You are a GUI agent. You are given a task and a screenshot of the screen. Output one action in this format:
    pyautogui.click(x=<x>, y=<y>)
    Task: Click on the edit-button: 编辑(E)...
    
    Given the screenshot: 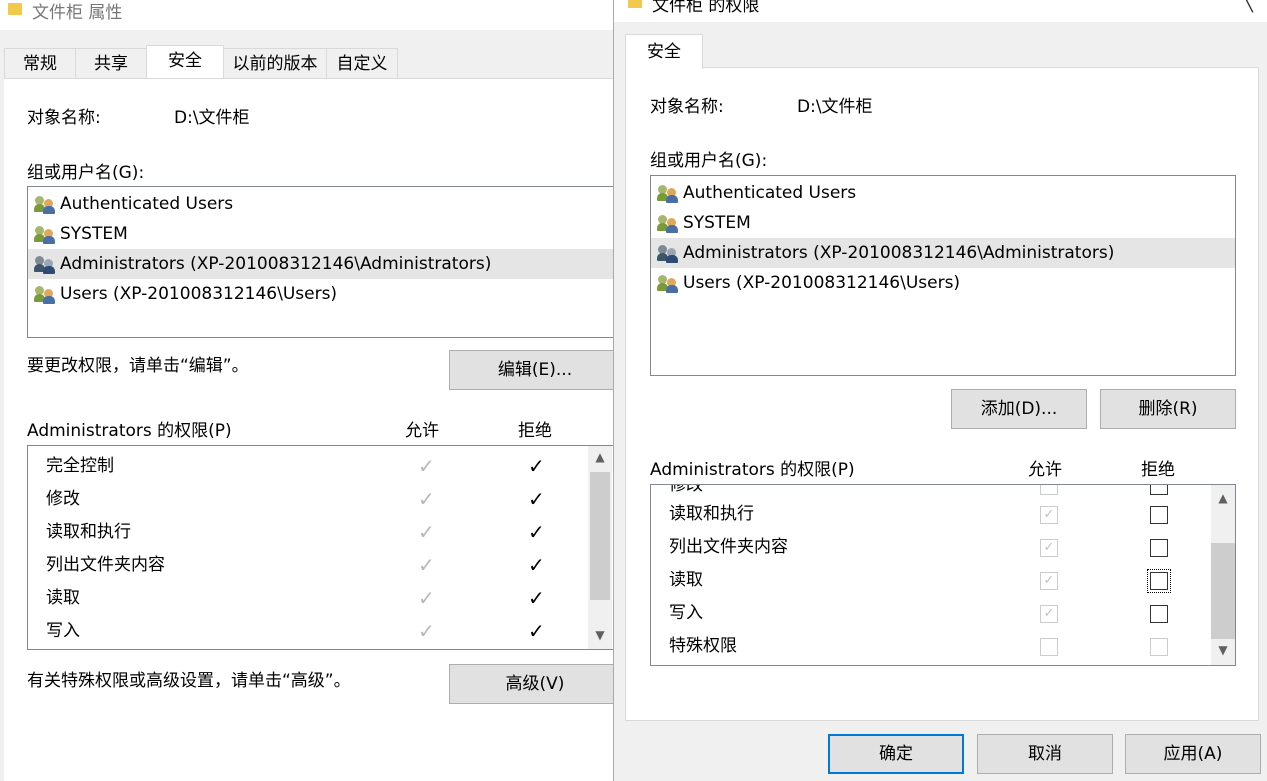 What is the action you would take?
    pyautogui.click(x=531, y=370)
    